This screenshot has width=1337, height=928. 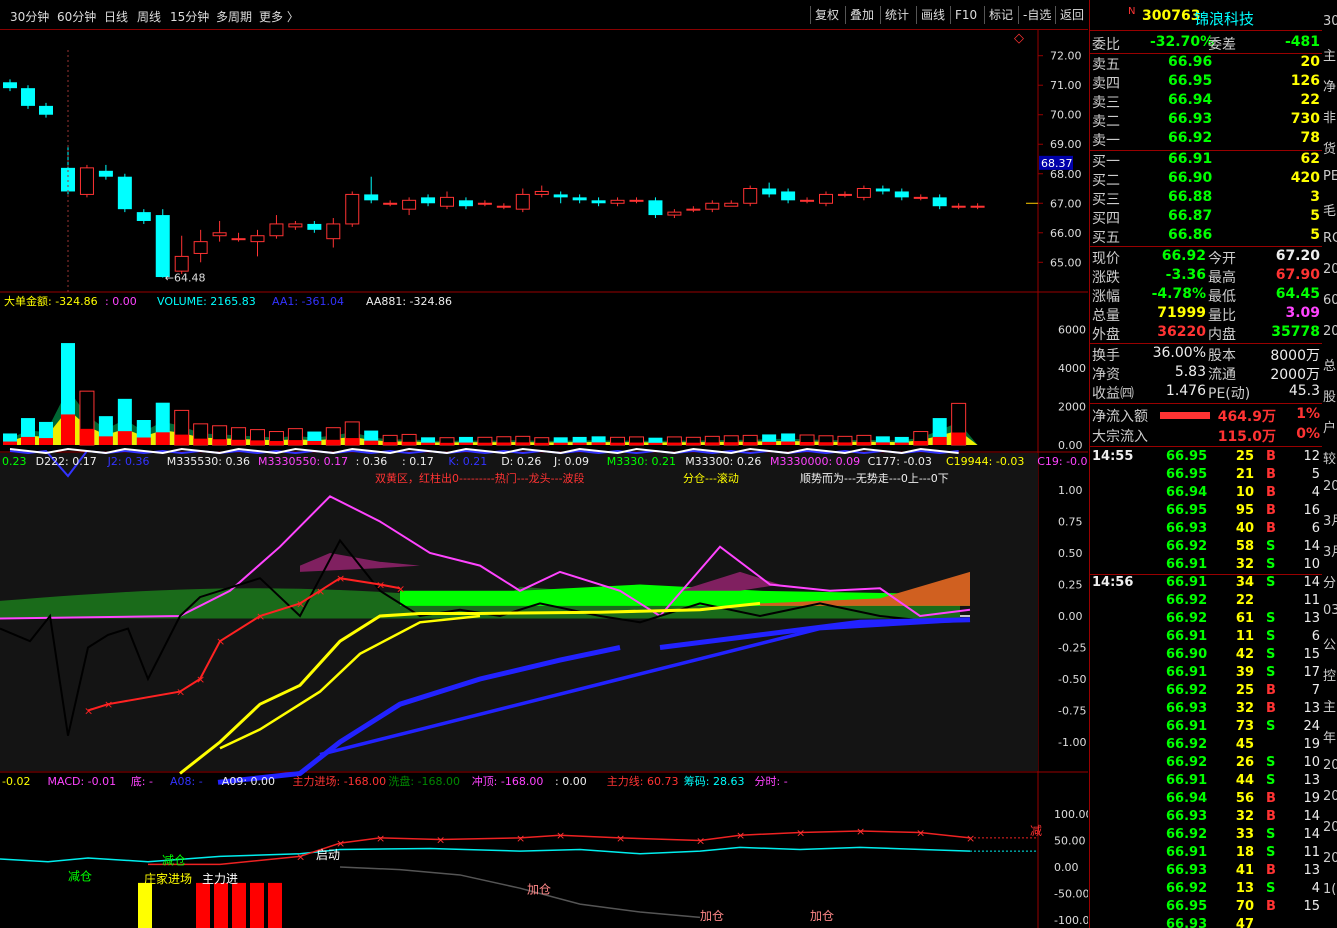 I want to click on macd-signal-label: 加仓, so click(x=539, y=890).